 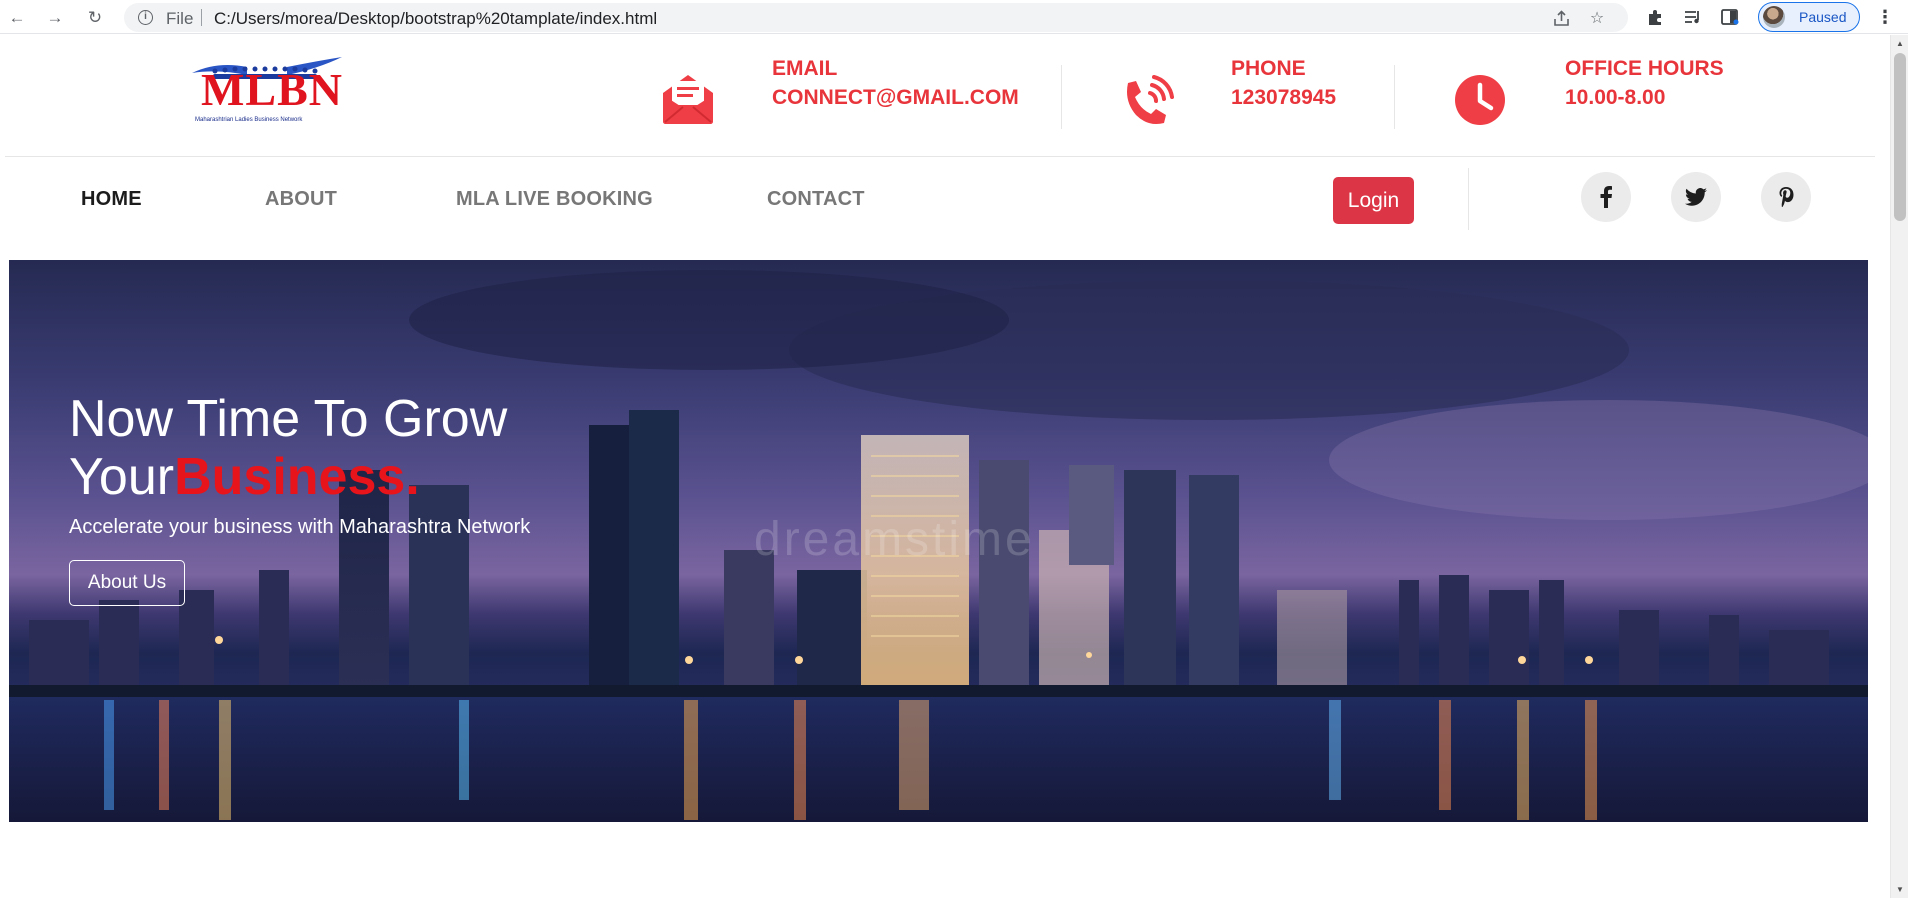 What do you see at coordinates (1147, 102) in the screenshot?
I see `phone-icon` at bounding box center [1147, 102].